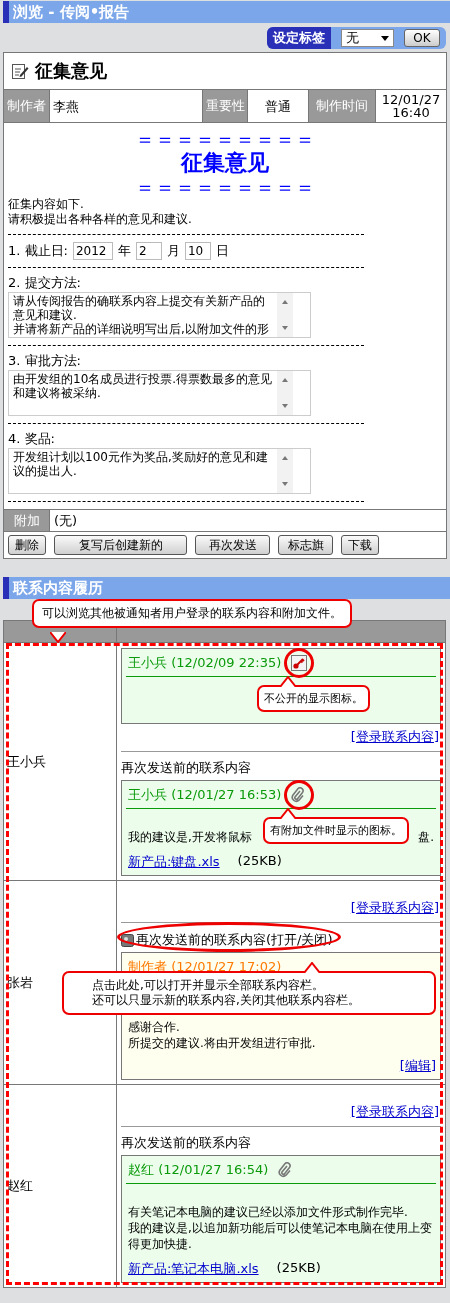 This screenshot has height=1303, width=450. What do you see at coordinates (100, 219) in the screenshot?
I see `body-text: 请积极提出各种各样的意见和建议.` at bounding box center [100, 219].